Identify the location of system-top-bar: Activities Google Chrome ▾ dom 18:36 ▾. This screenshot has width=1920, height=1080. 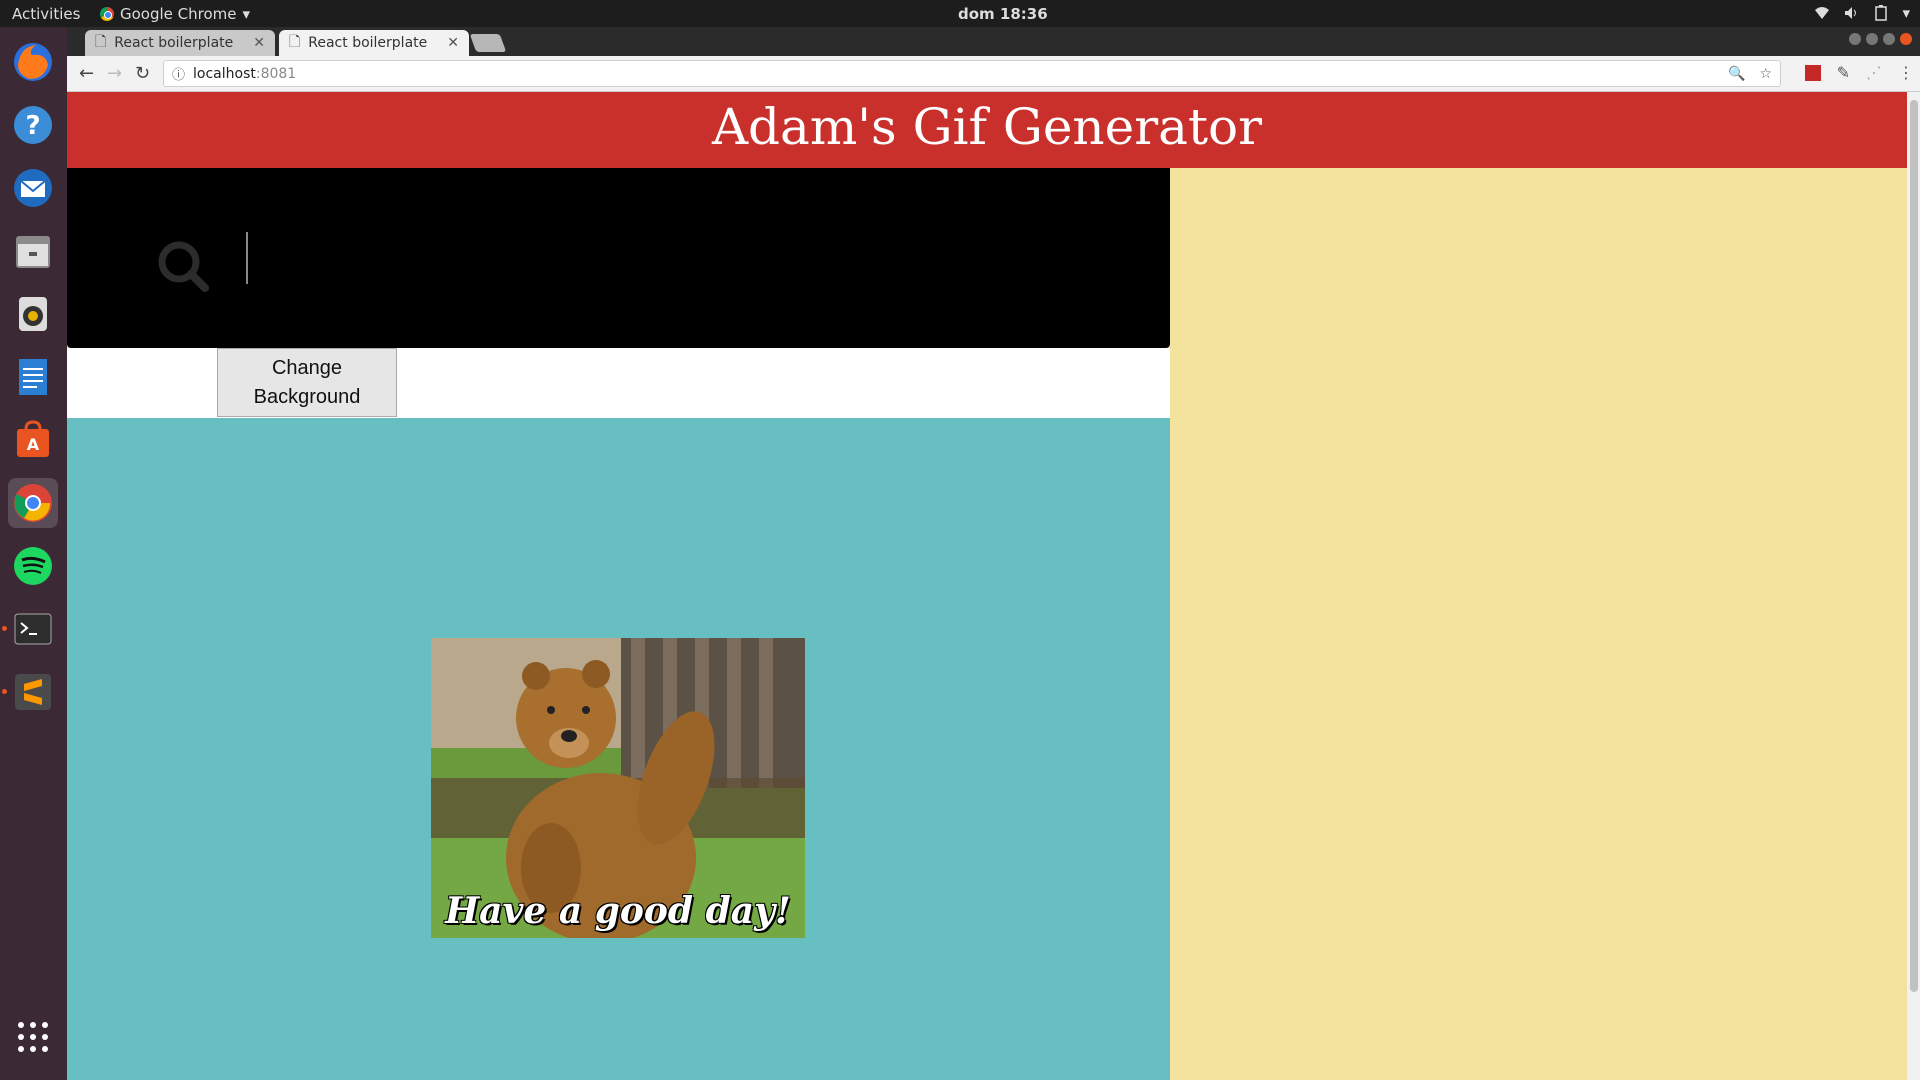
(960, 13).